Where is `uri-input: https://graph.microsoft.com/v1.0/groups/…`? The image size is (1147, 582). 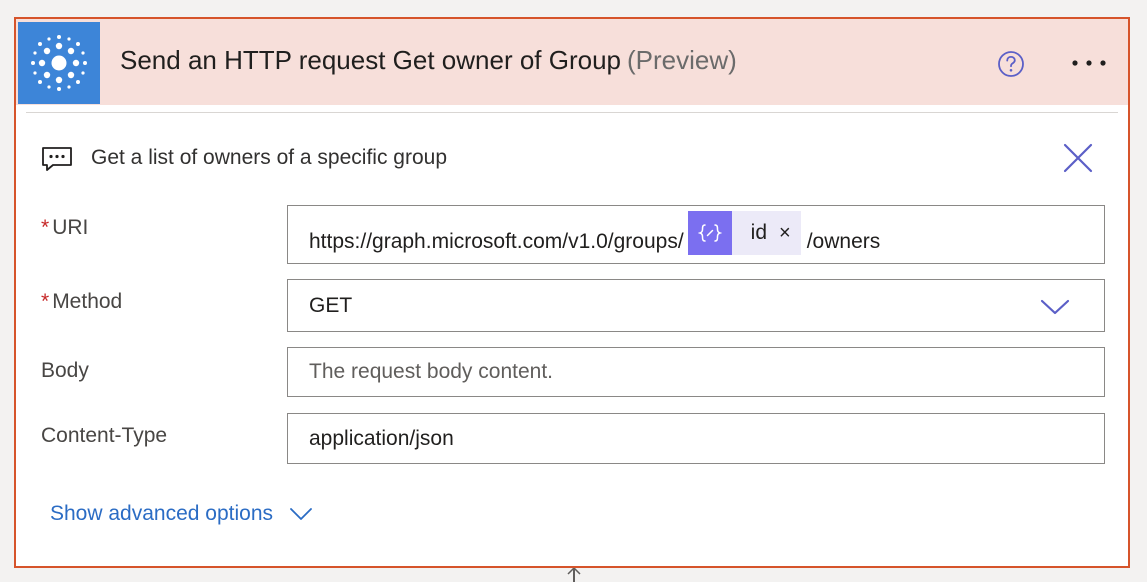 uri-input: https://graph.microsoft.com/v1.0/groups/… is located at coordinates (696, 234).